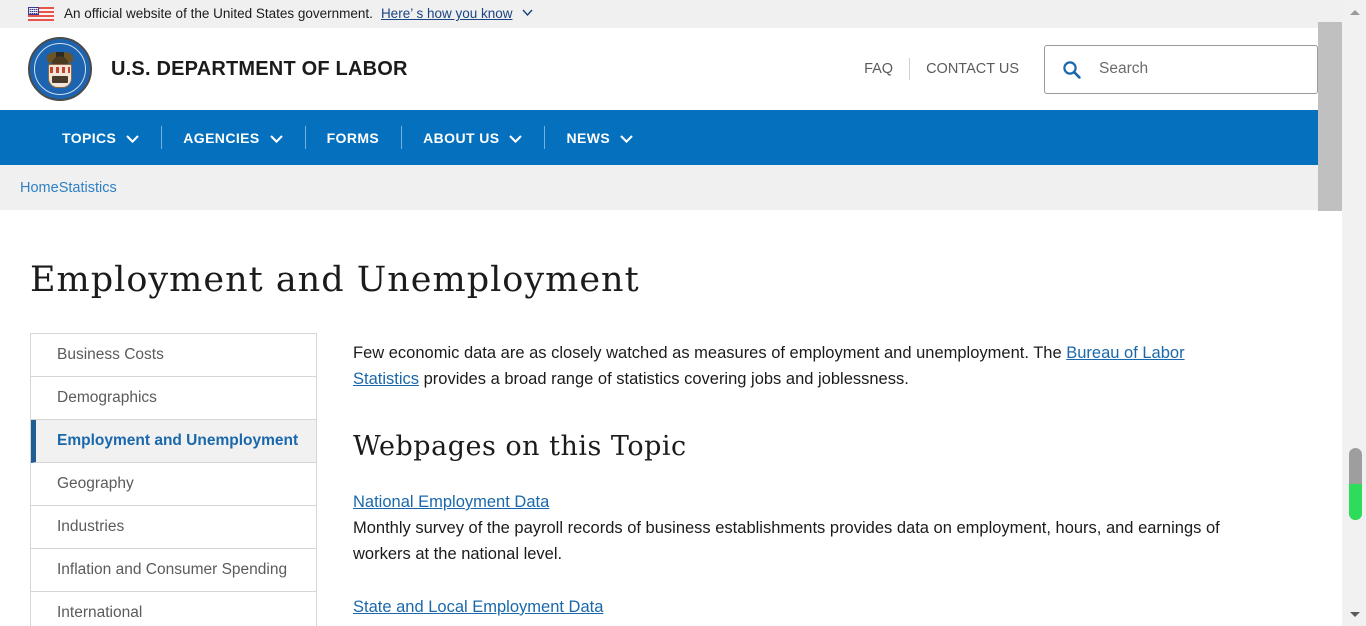 The width and height of the screenshot is (1366, 626). I want to click on primary-navigation: TOPICS AGENCIES FORMS ABOUT US NEWS, so click(671, 137).